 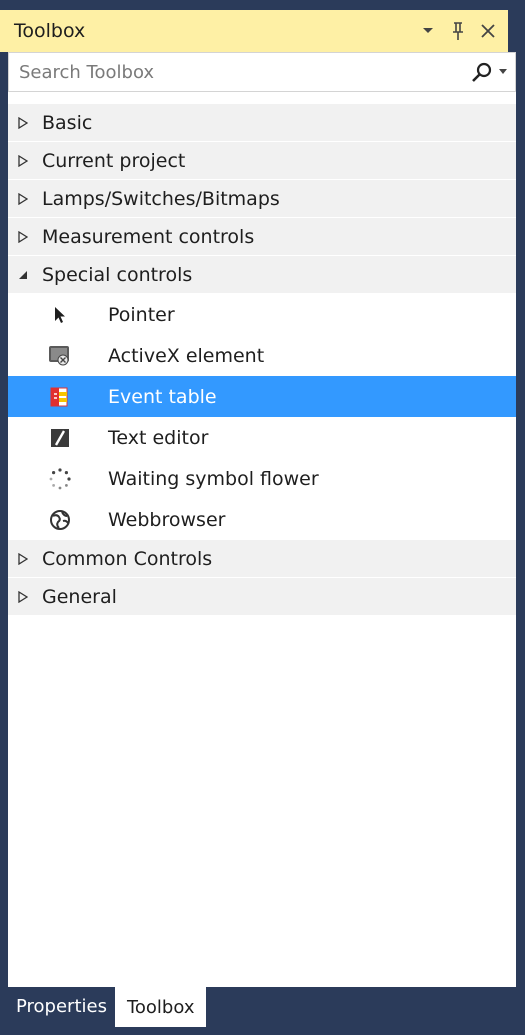 I want to click on event-table-icon, so click(x=60, y=397).